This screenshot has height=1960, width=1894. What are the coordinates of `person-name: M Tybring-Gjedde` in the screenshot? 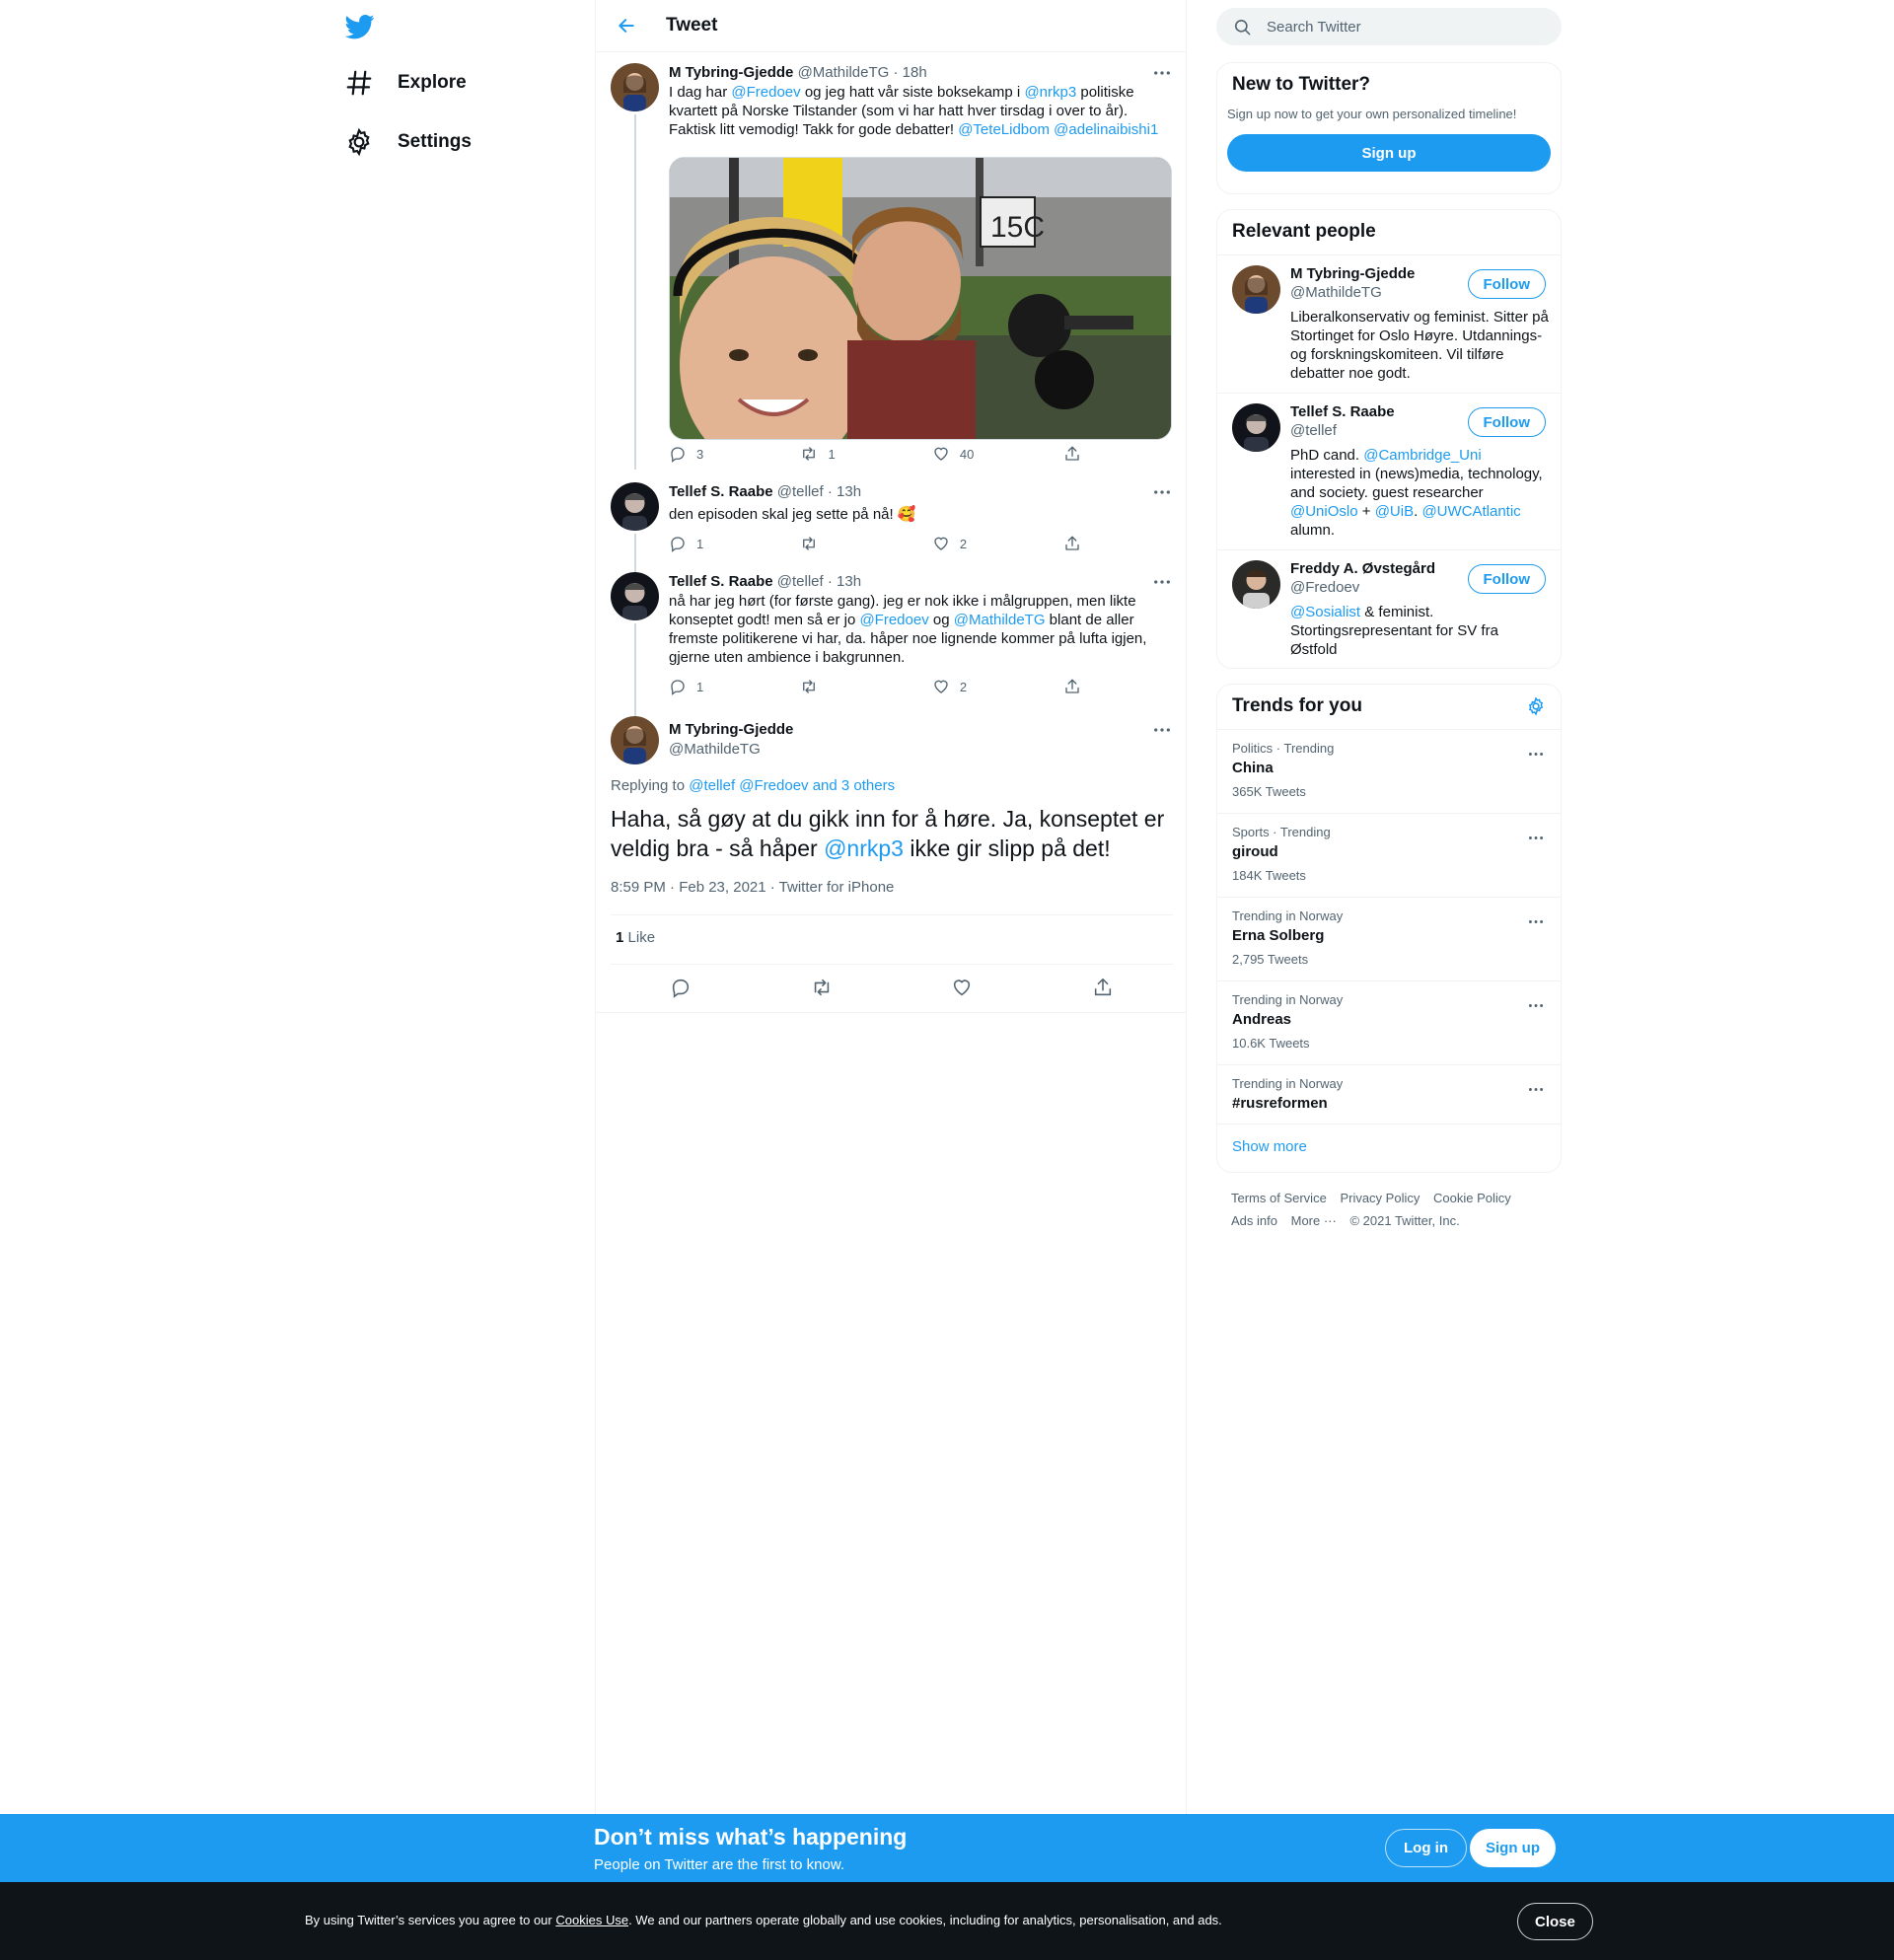 It's located at (1352, 274).